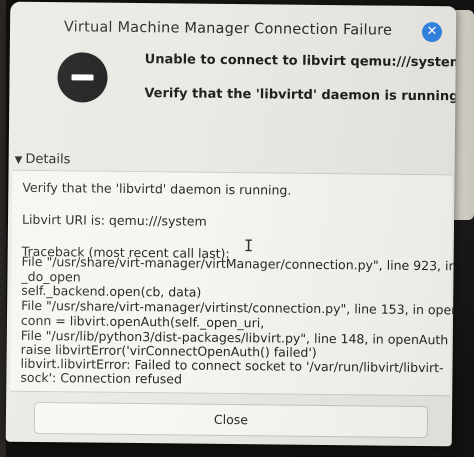 The image size is (474, 457). I want to click on details-line: sock': Connection refused, so click(101, 378).